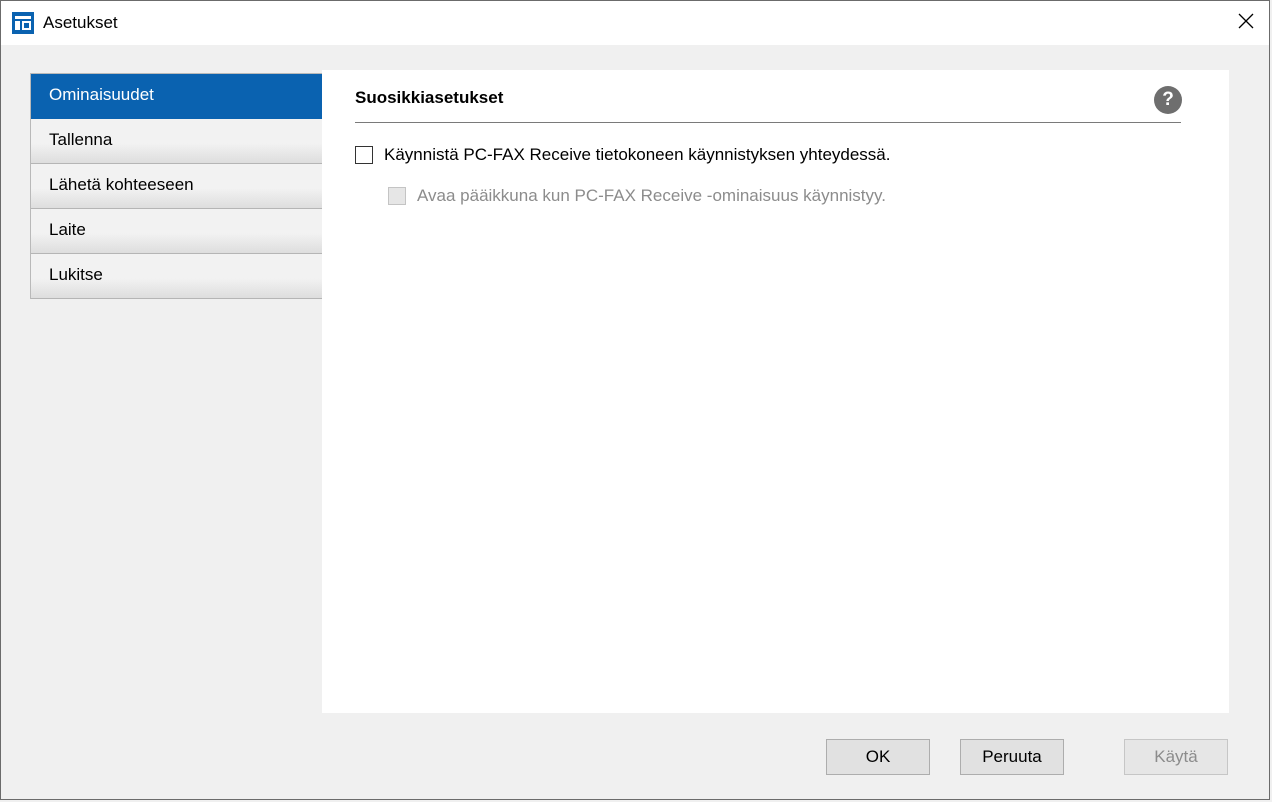  What do you see at coordinates (176, 231) in the screenshot?
I see `sidebar-item-laite: Laite` at bounding box center [176, 231].